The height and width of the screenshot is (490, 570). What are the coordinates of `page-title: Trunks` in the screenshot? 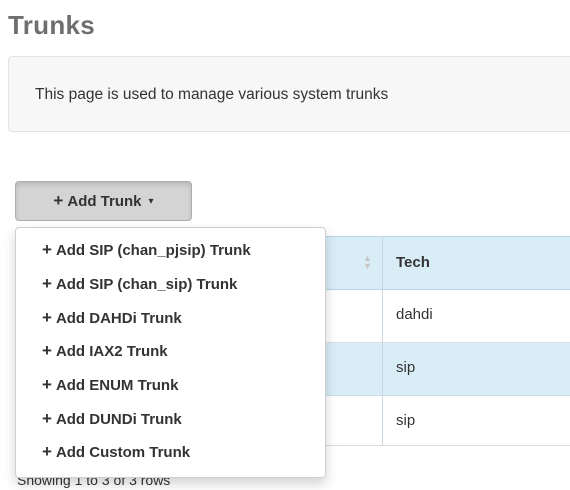 It's located at (52, 25).